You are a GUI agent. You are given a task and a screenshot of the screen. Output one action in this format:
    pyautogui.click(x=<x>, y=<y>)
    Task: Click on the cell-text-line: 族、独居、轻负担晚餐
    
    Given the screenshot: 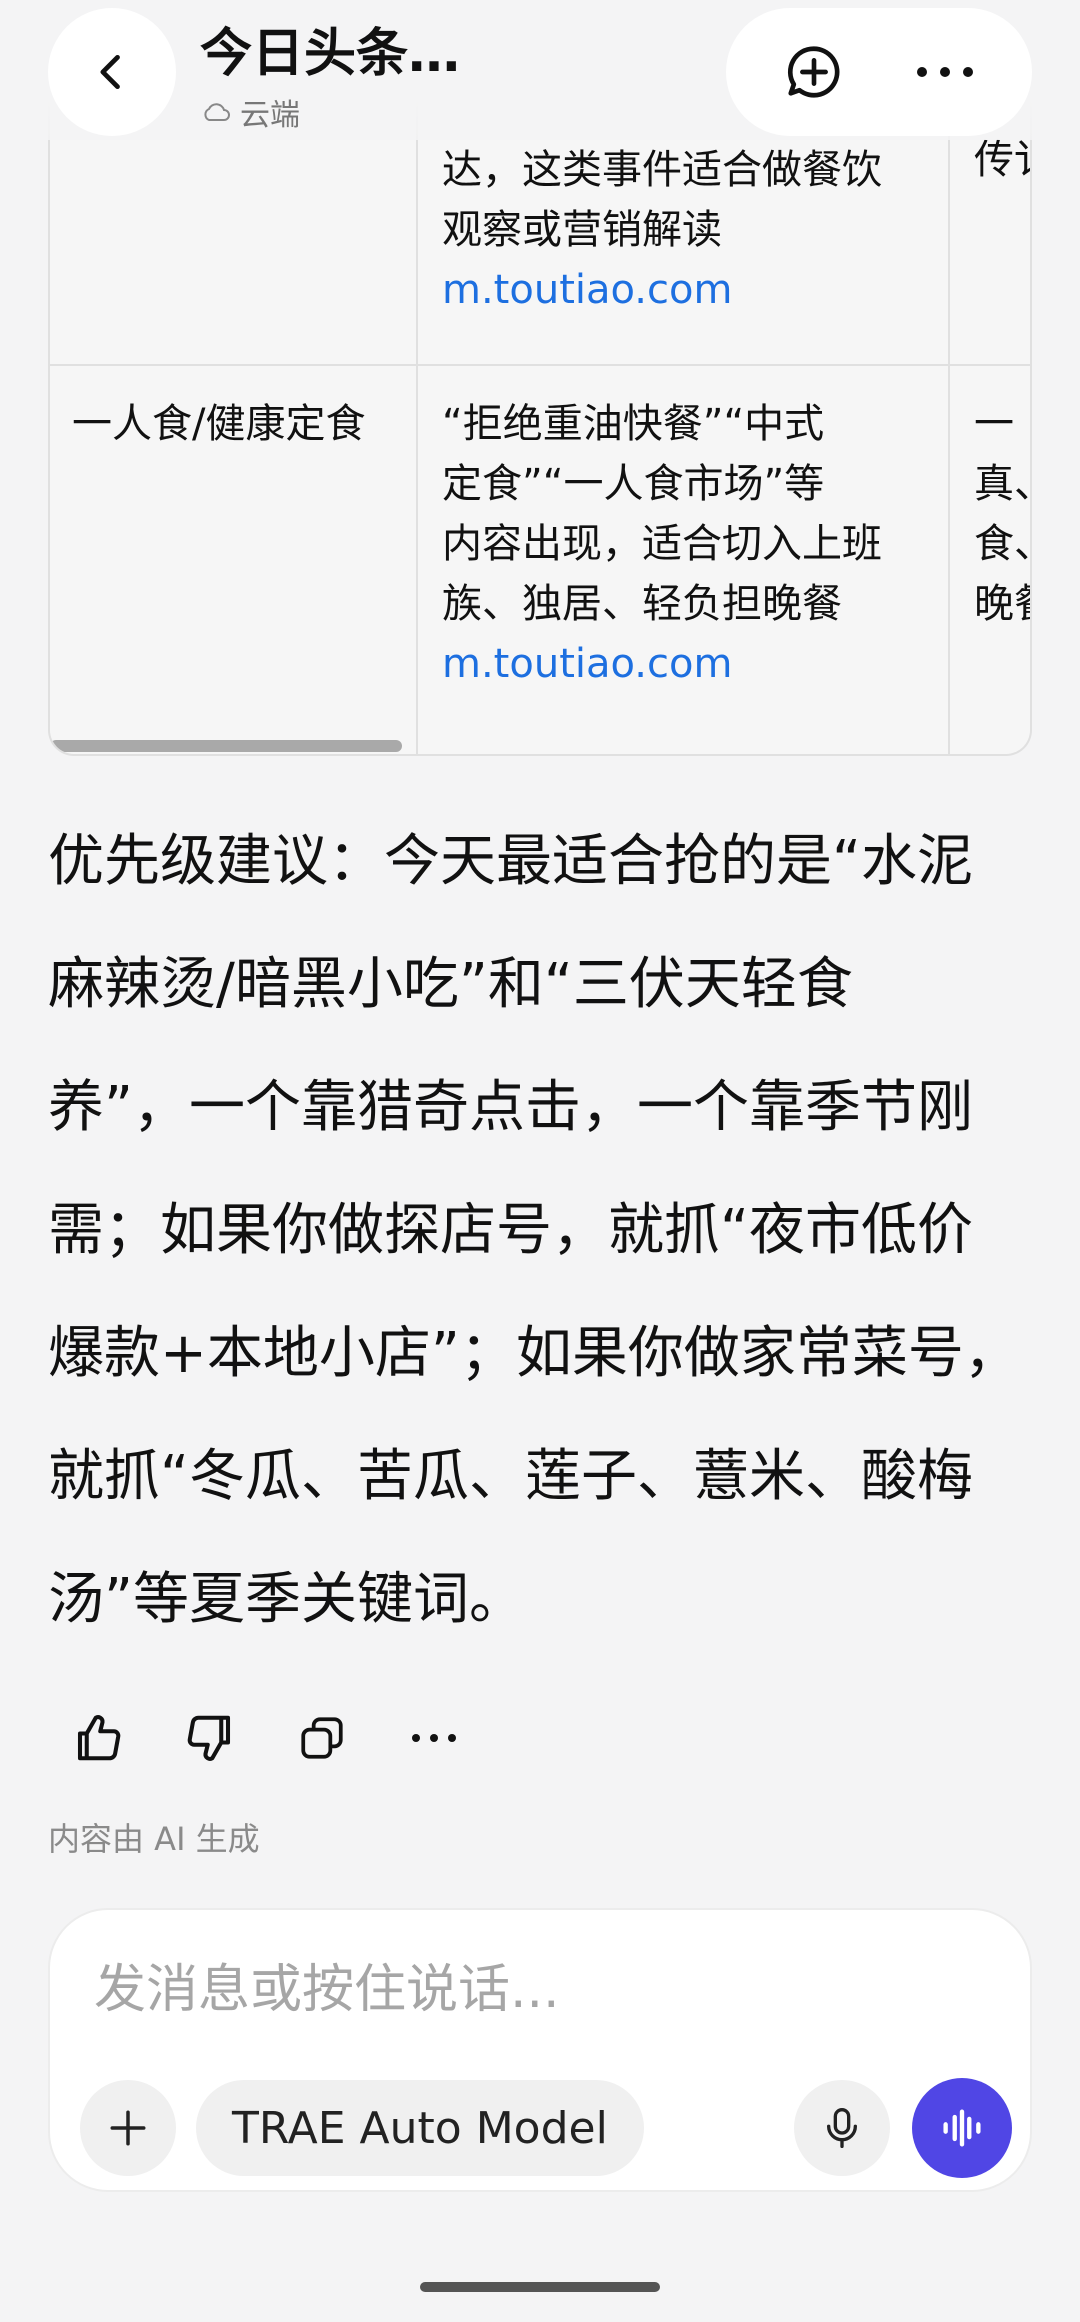 What is the action you would take?
    pyautogui.click(x=642, y=604)
    